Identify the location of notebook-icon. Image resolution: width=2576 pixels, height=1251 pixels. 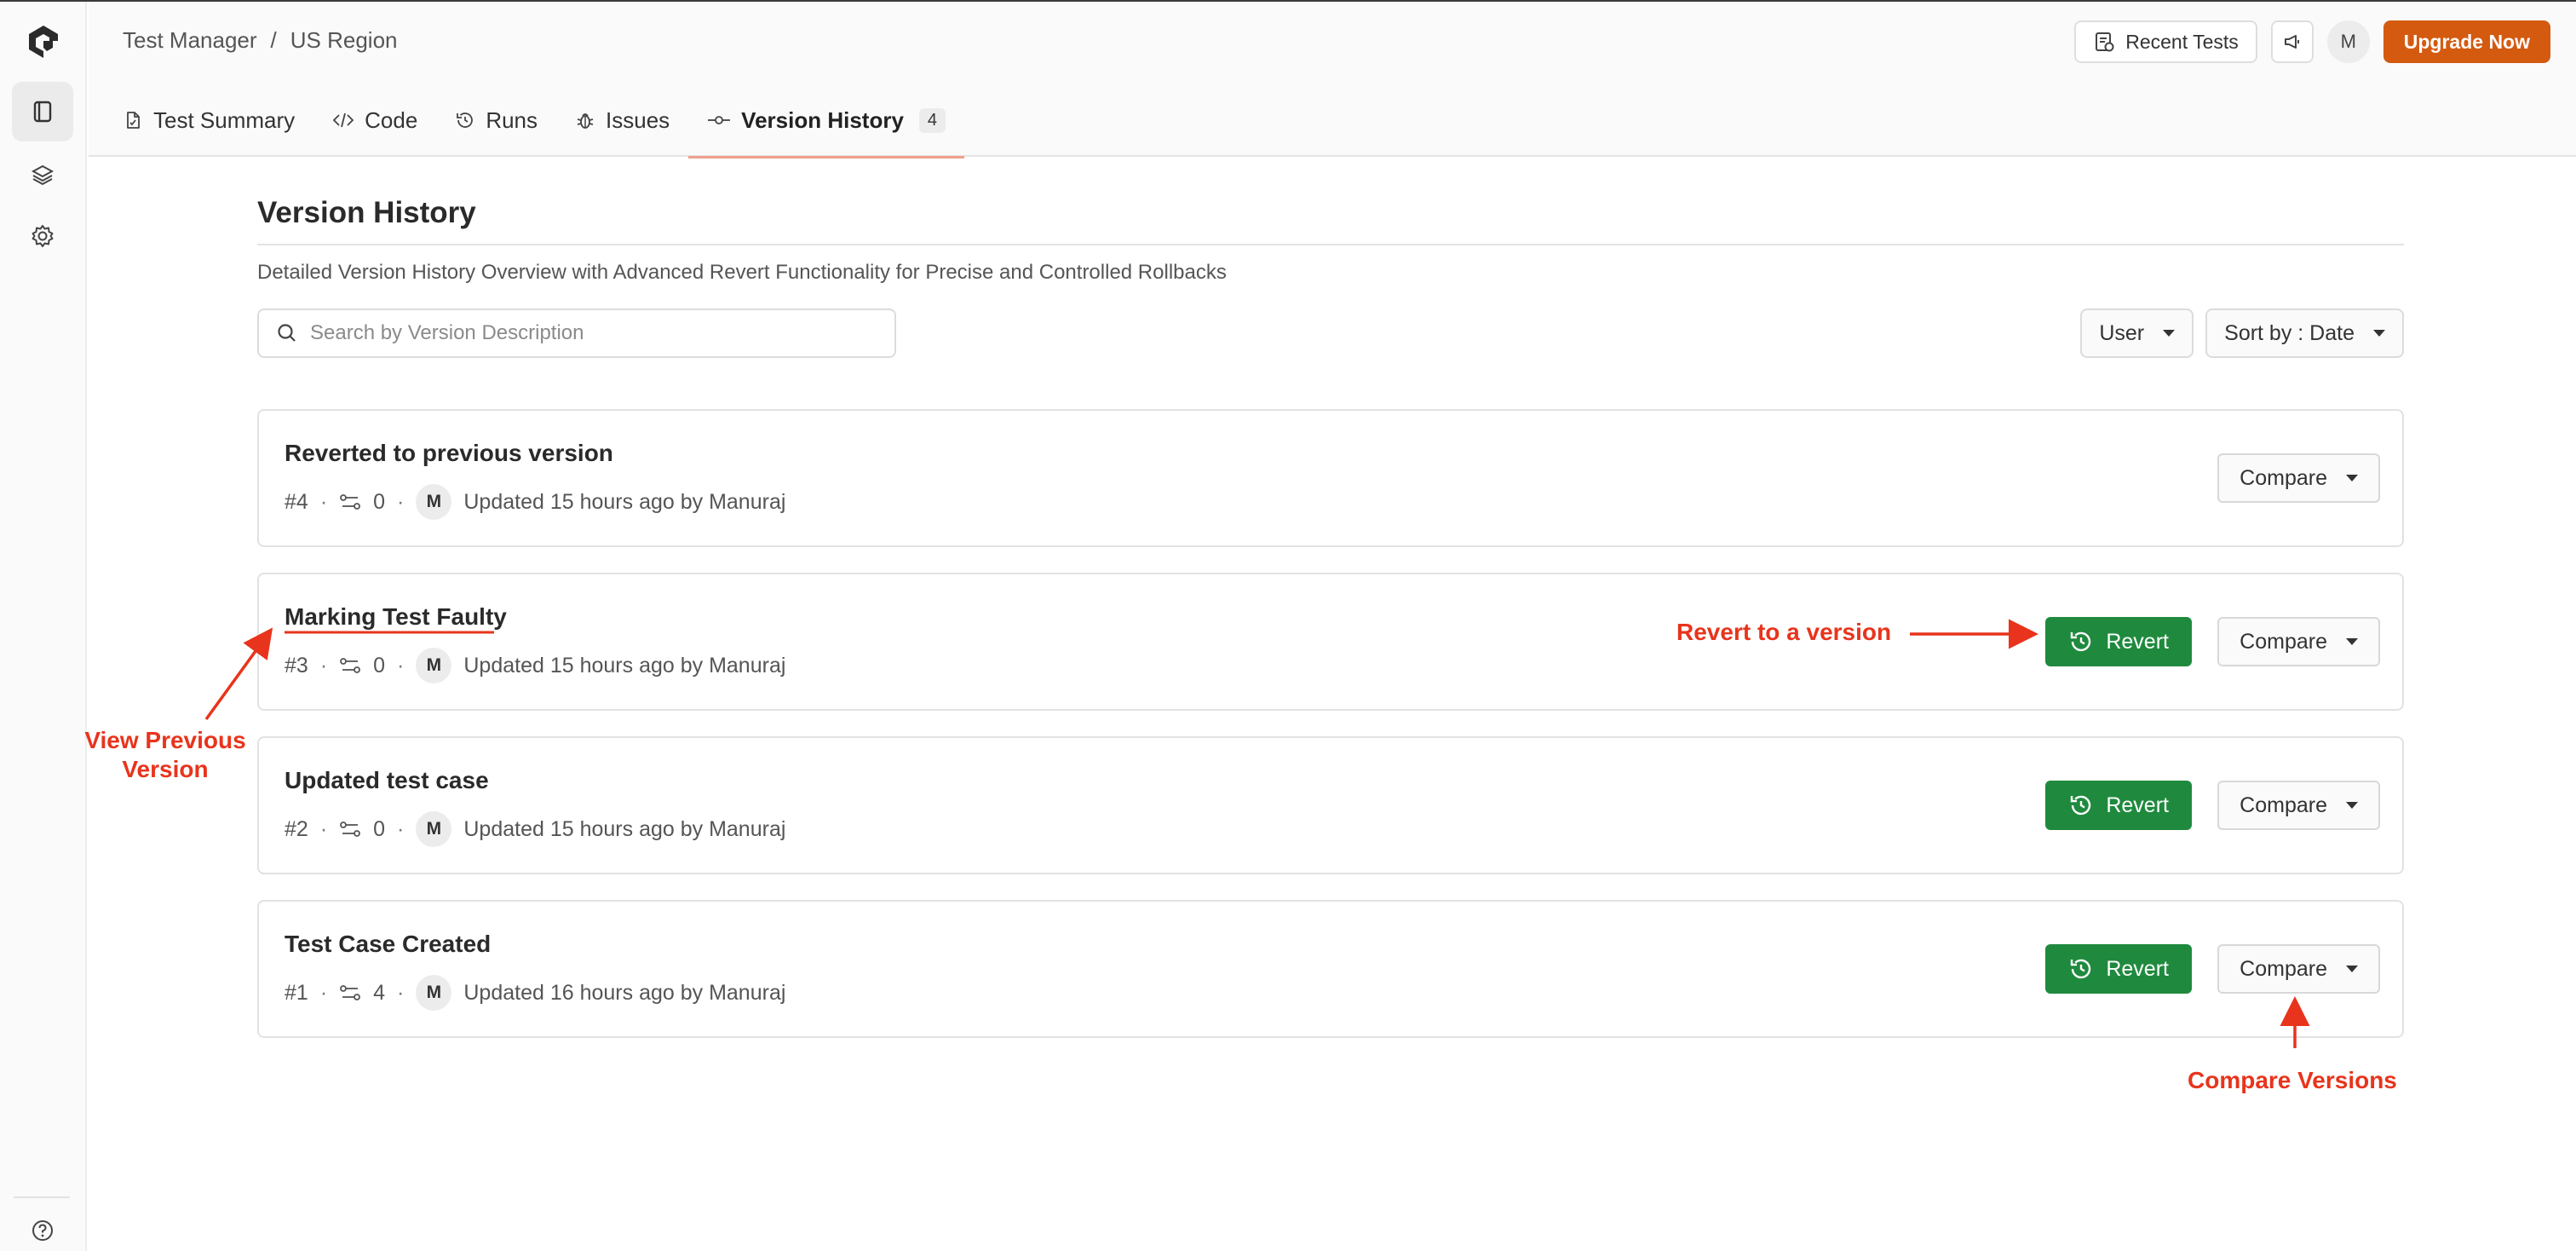
(43, 112).